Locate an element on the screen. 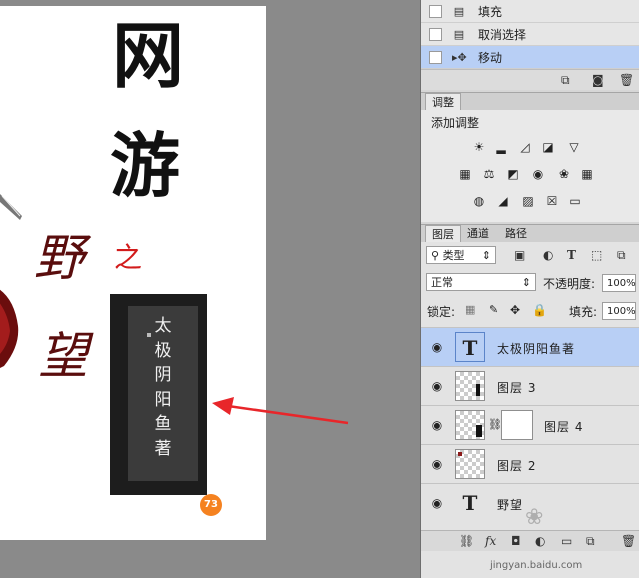 The height and width of the screenshot is (578, 639). adjustments-panel: 添加调整 ☀ ▂ ◿ ◪ ▽ ▦ ⚖ ◩ ◉ ❀ ▦ ◍ ◢ ▨ ☒ ▭ is located at coordinates (530, 166).